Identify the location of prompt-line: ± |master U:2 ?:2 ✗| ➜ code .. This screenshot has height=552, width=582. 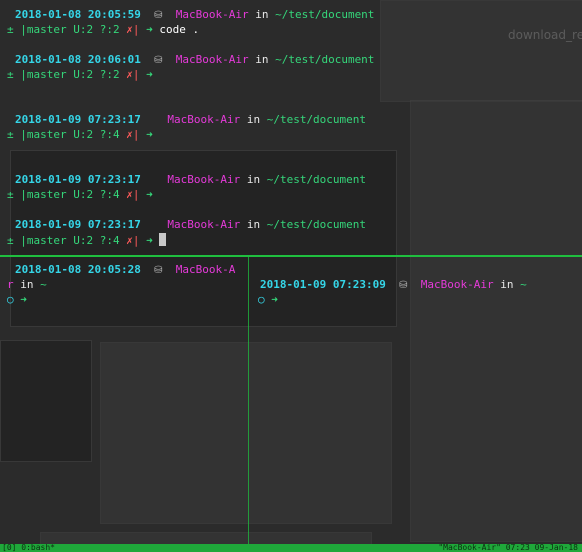
(103, 30).